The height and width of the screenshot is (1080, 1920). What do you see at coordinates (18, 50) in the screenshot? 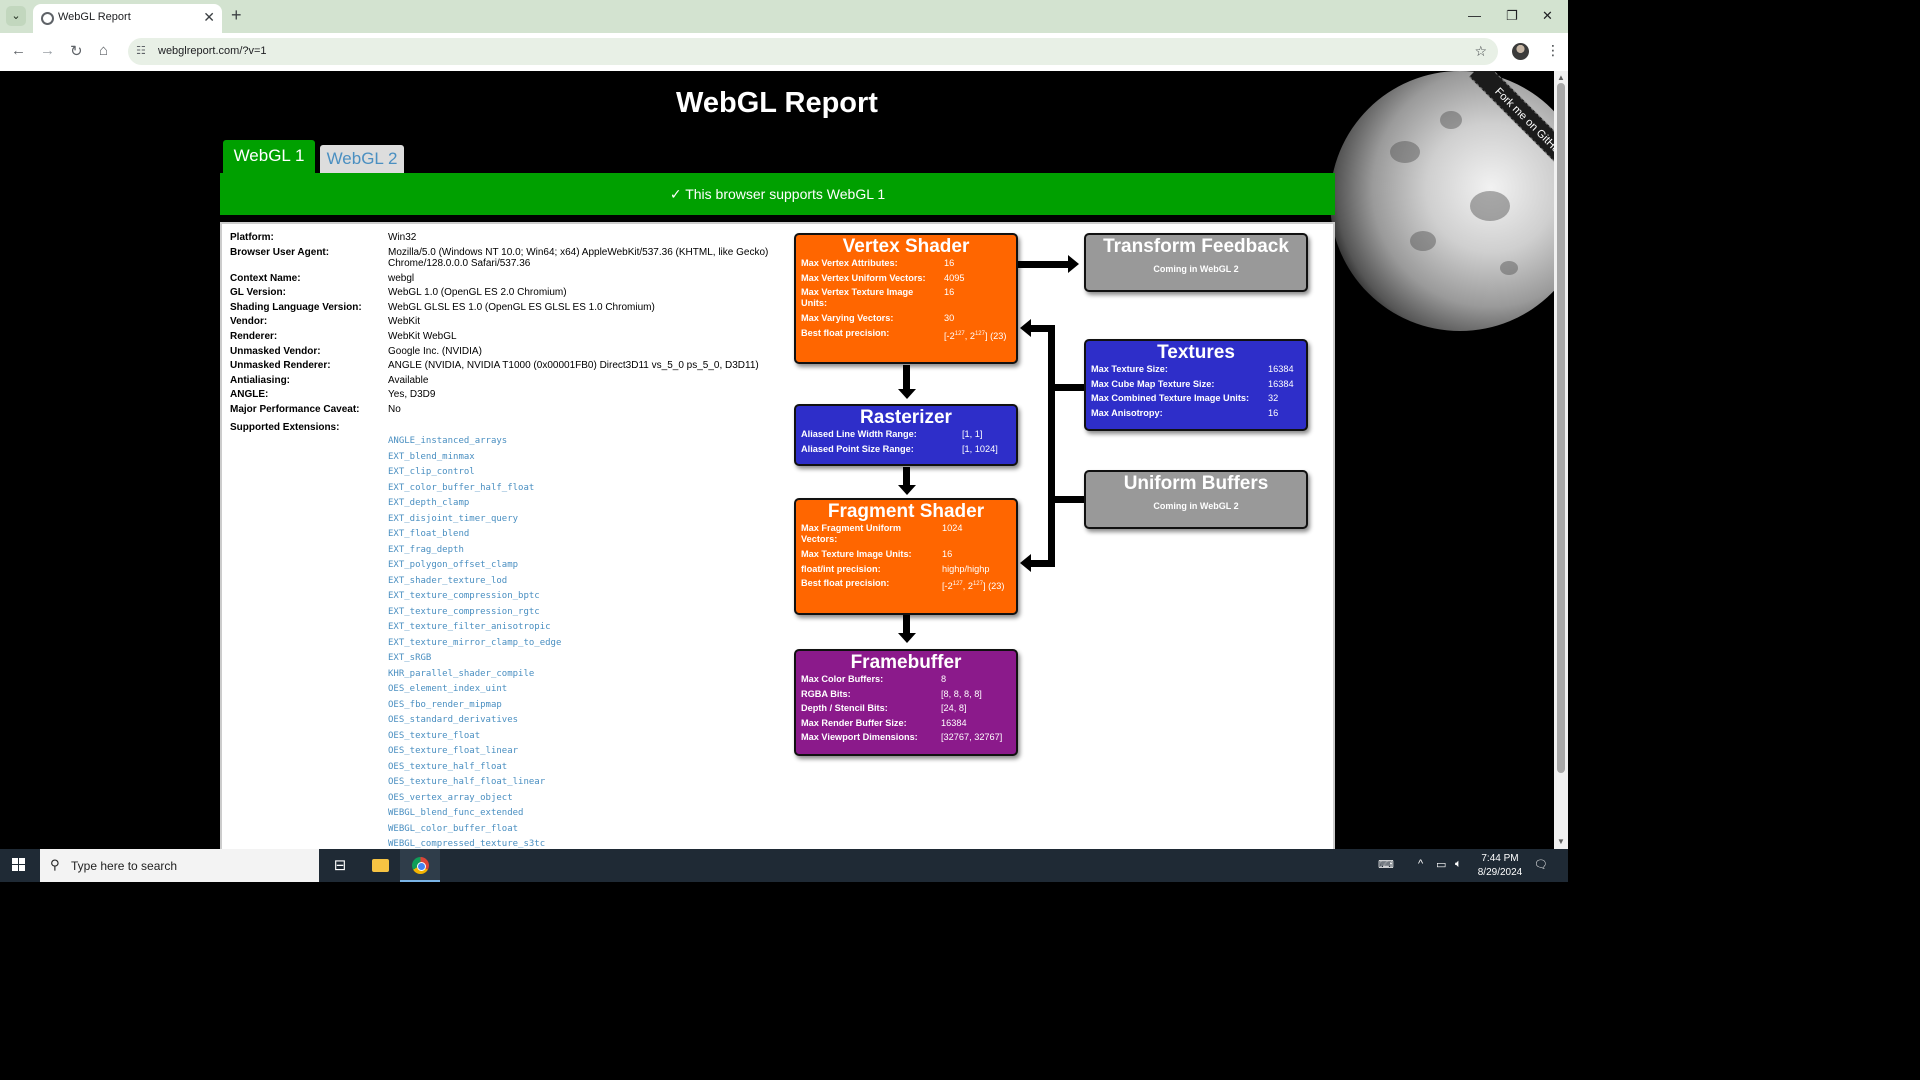
I see `back-arrow-icon: ←` at bounding box center [18, 50].